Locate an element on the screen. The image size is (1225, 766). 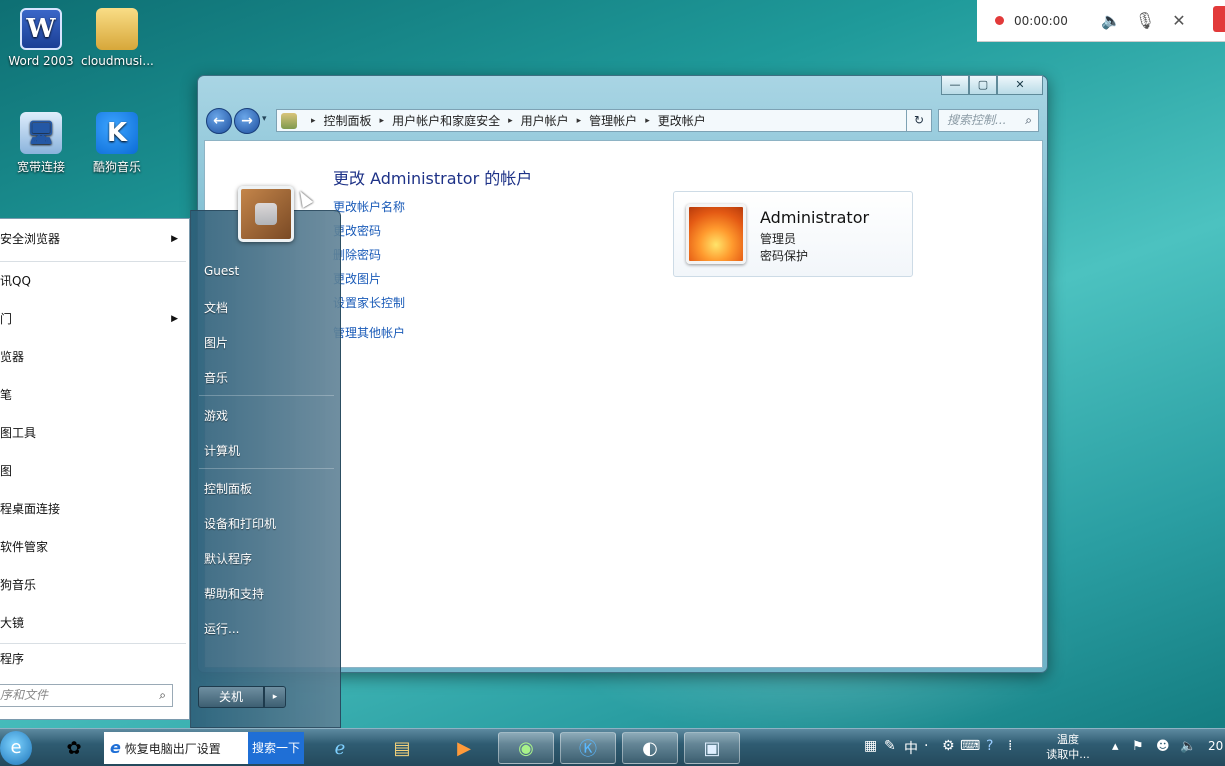
shutdown-options-button: ▸ is located at coordinates (275, 697).